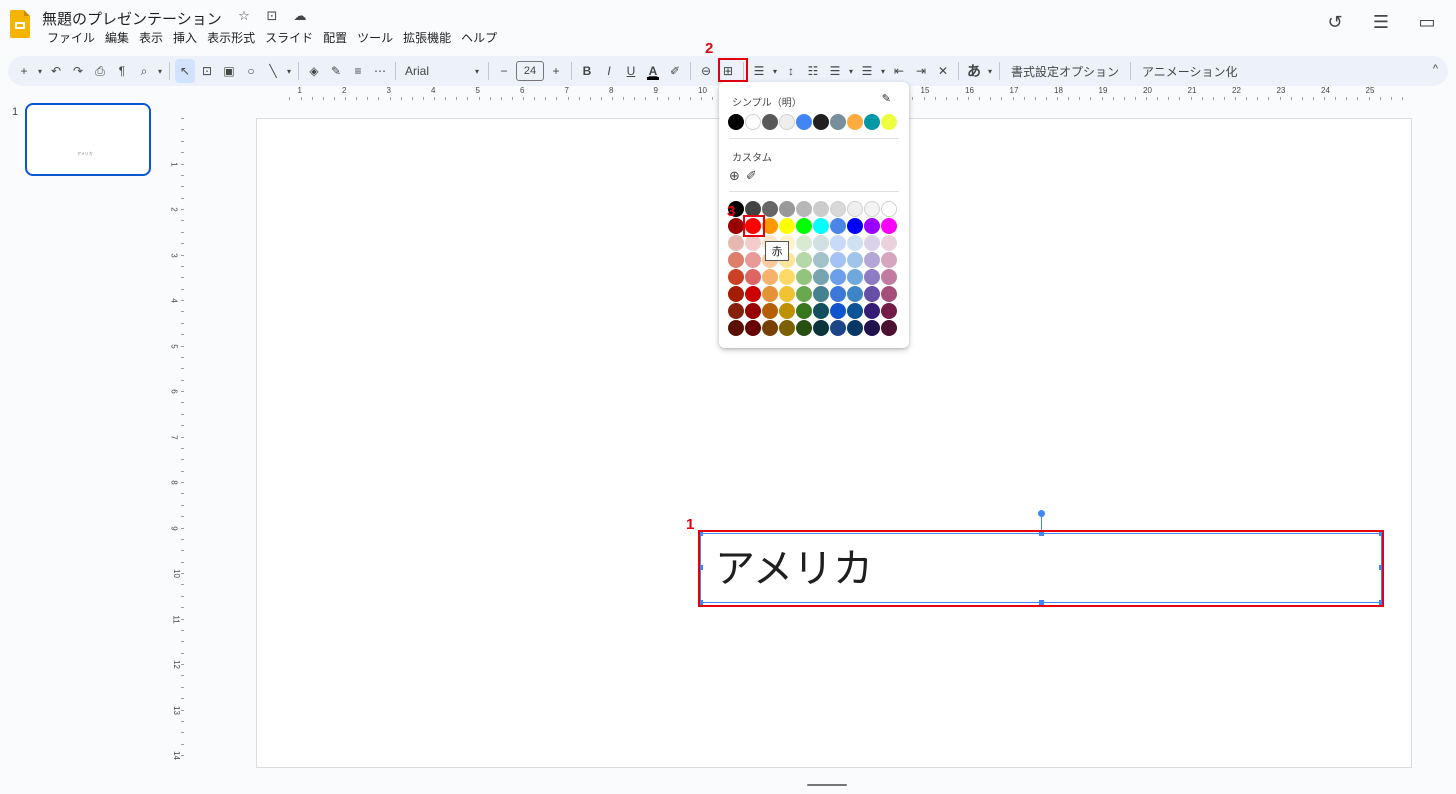 This screenshot has height=794, width=1456. Describe the element at coordinates (273, 71) in the screenshot. I see `line-icon: ╲` at that location.